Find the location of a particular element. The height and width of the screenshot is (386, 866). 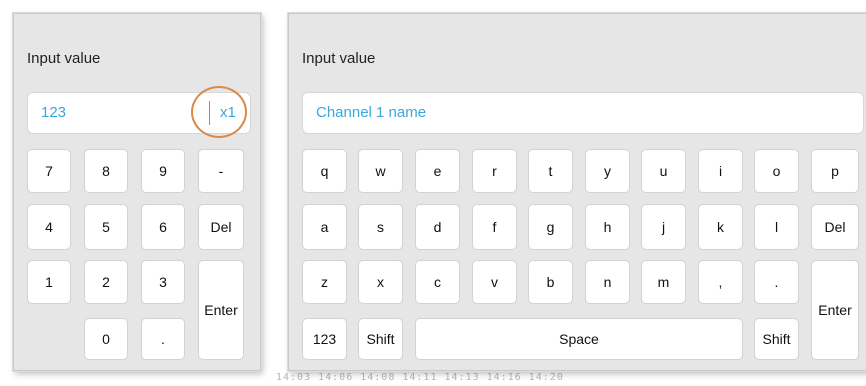

key-g: g is located at coordinates (550, 227).